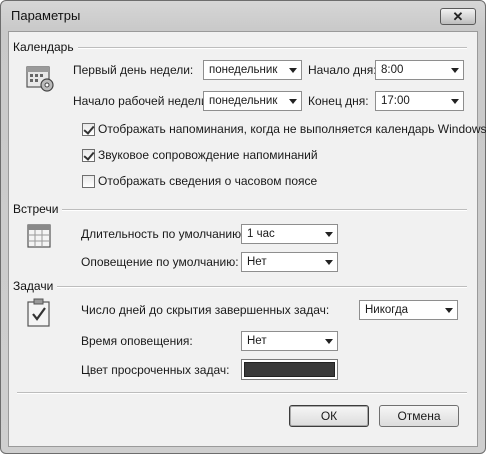 The height and width of the screenshot is (454, 486). I want to click on tasks-divider, so click(242, 287).